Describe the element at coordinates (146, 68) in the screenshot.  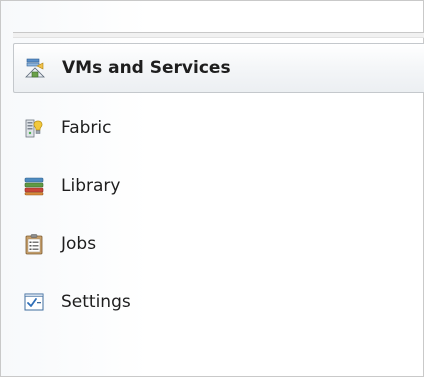
I see `nav-item-label: VMs and Services` at that location.